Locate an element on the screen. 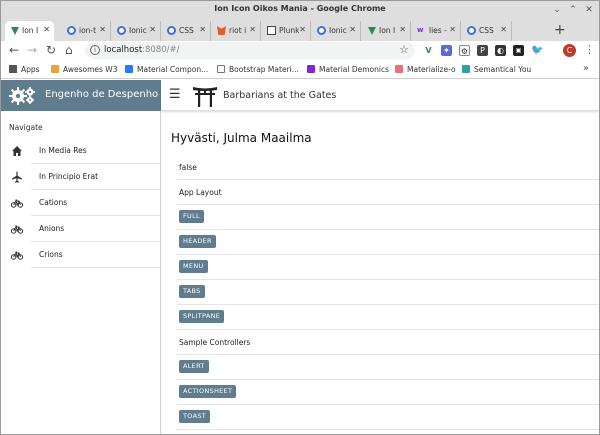 The image size is (600, 435). bookmark-star-icon: ☆ is located at coordinates (404, 49).